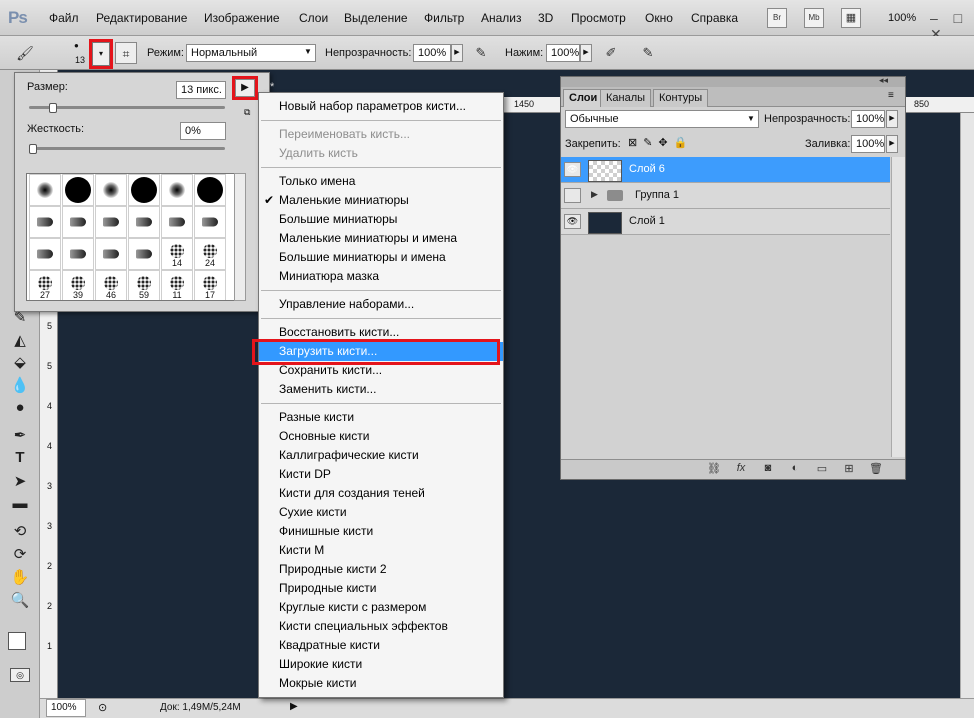  Describe the element at coordinates (714, 470) in the screenshot. I see `link-icon: ⛓` at that location.